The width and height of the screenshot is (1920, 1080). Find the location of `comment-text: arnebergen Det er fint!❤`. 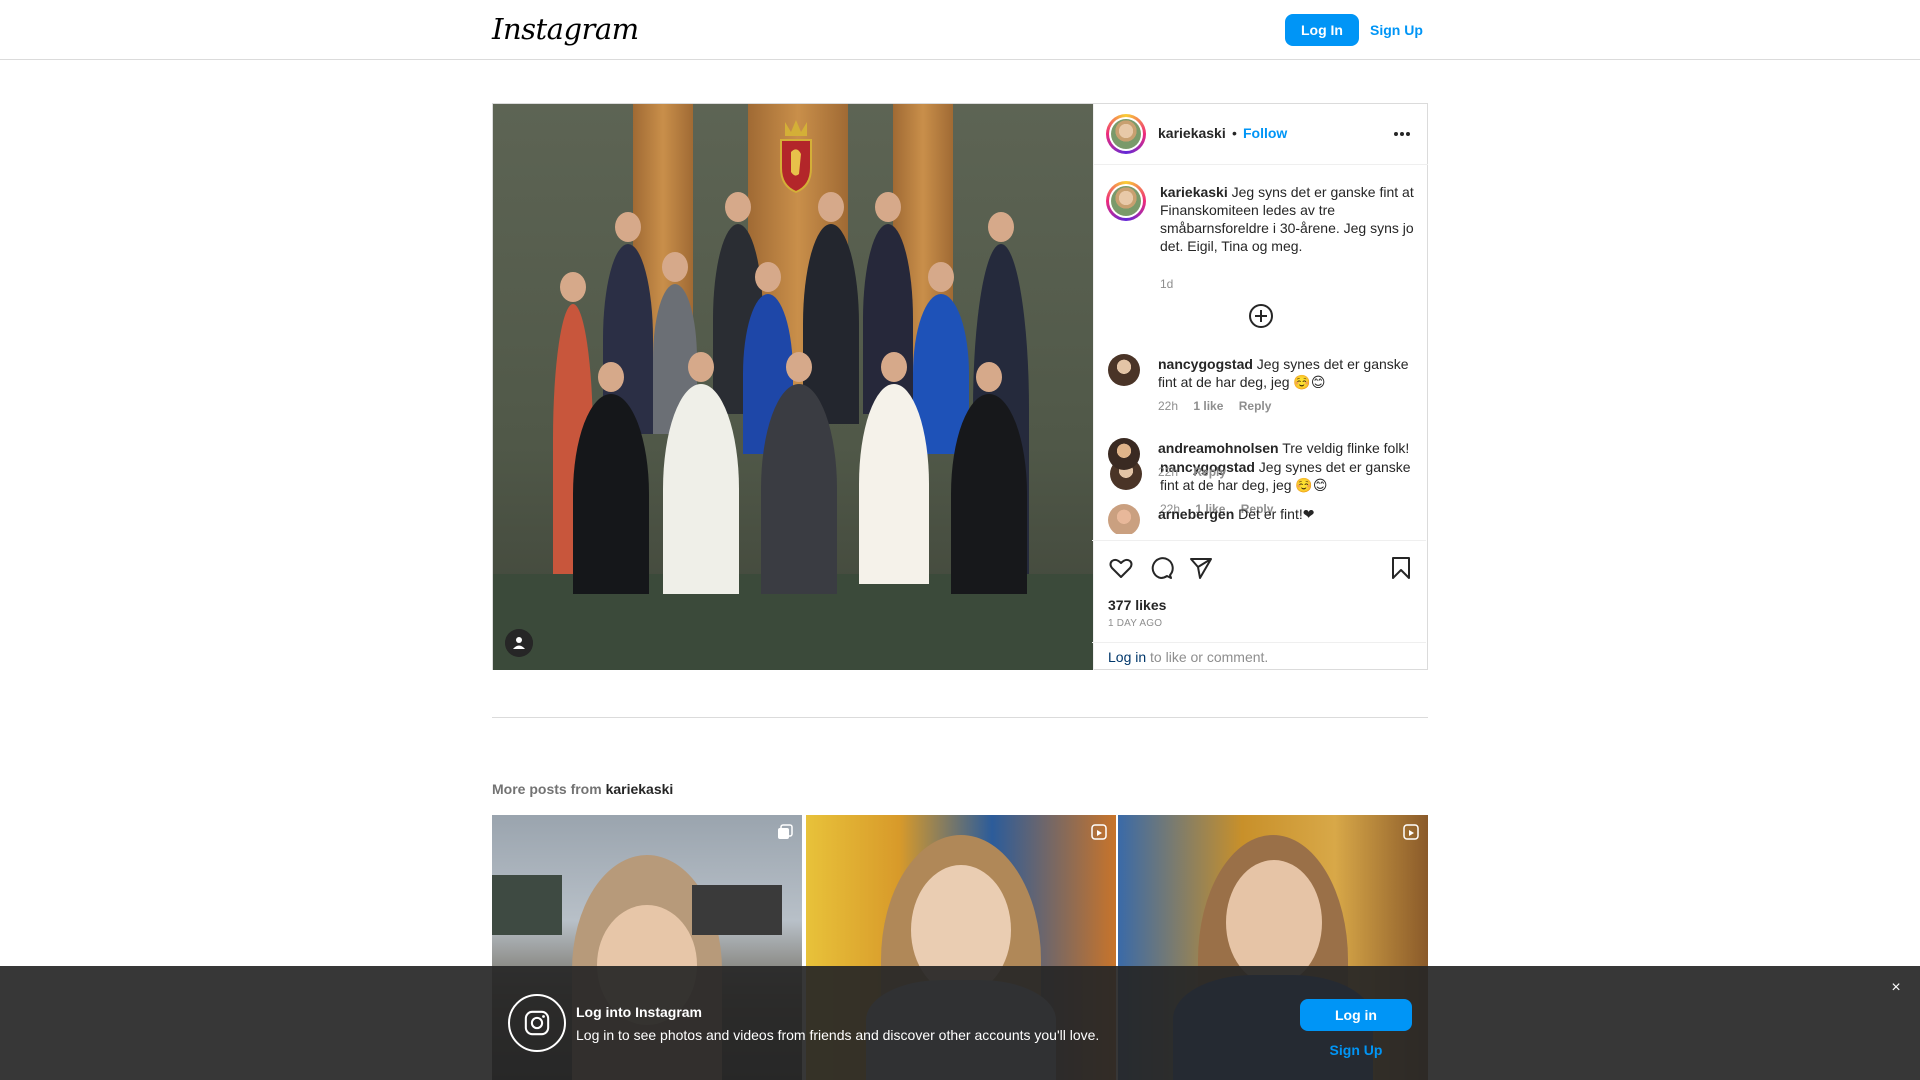

comment-text: arnebergen Det er fint!❤ is located at coordinates (1287, 514).